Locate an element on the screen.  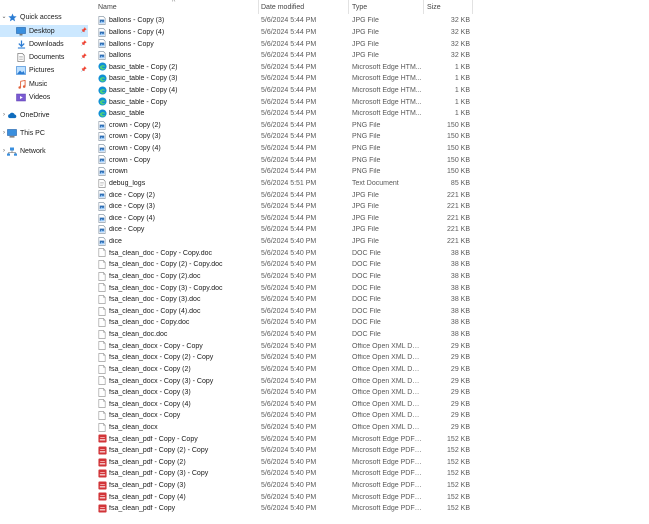
sidebar-item-pictures: Pictures 📌 is located at coordinates (44, 70).